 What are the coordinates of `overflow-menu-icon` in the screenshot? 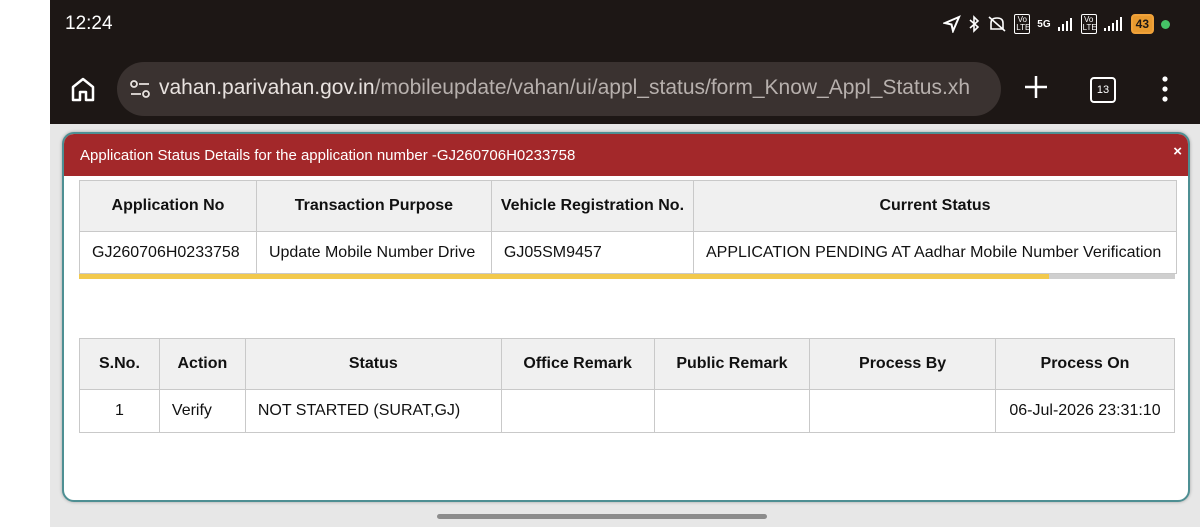 It's located at (1165, 89).